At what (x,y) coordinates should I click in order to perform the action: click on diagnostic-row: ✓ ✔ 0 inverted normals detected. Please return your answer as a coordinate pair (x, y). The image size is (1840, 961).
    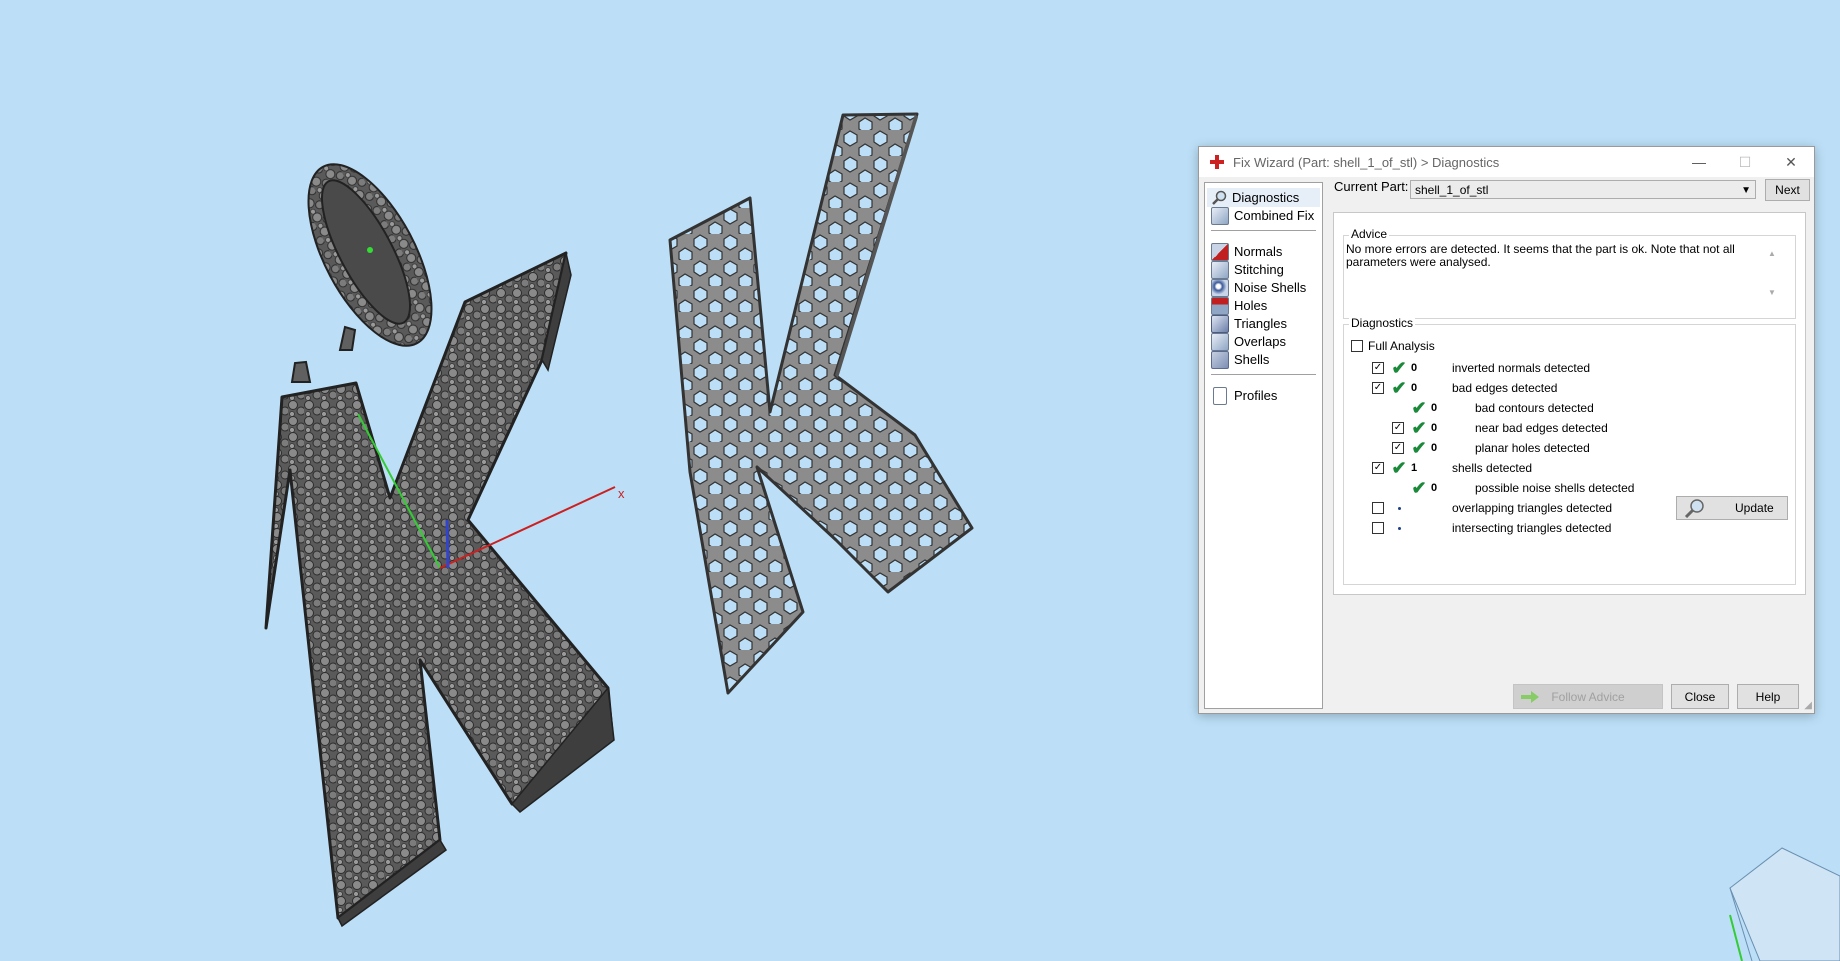
    Looking at the image, I should click on (1481, 368).